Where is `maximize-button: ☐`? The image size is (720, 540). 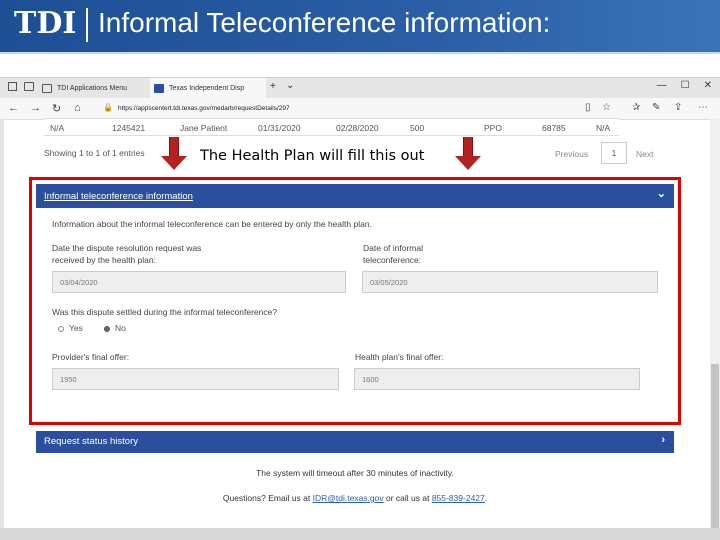 maximize-button: ☐ is located at coordinates (685, 85).